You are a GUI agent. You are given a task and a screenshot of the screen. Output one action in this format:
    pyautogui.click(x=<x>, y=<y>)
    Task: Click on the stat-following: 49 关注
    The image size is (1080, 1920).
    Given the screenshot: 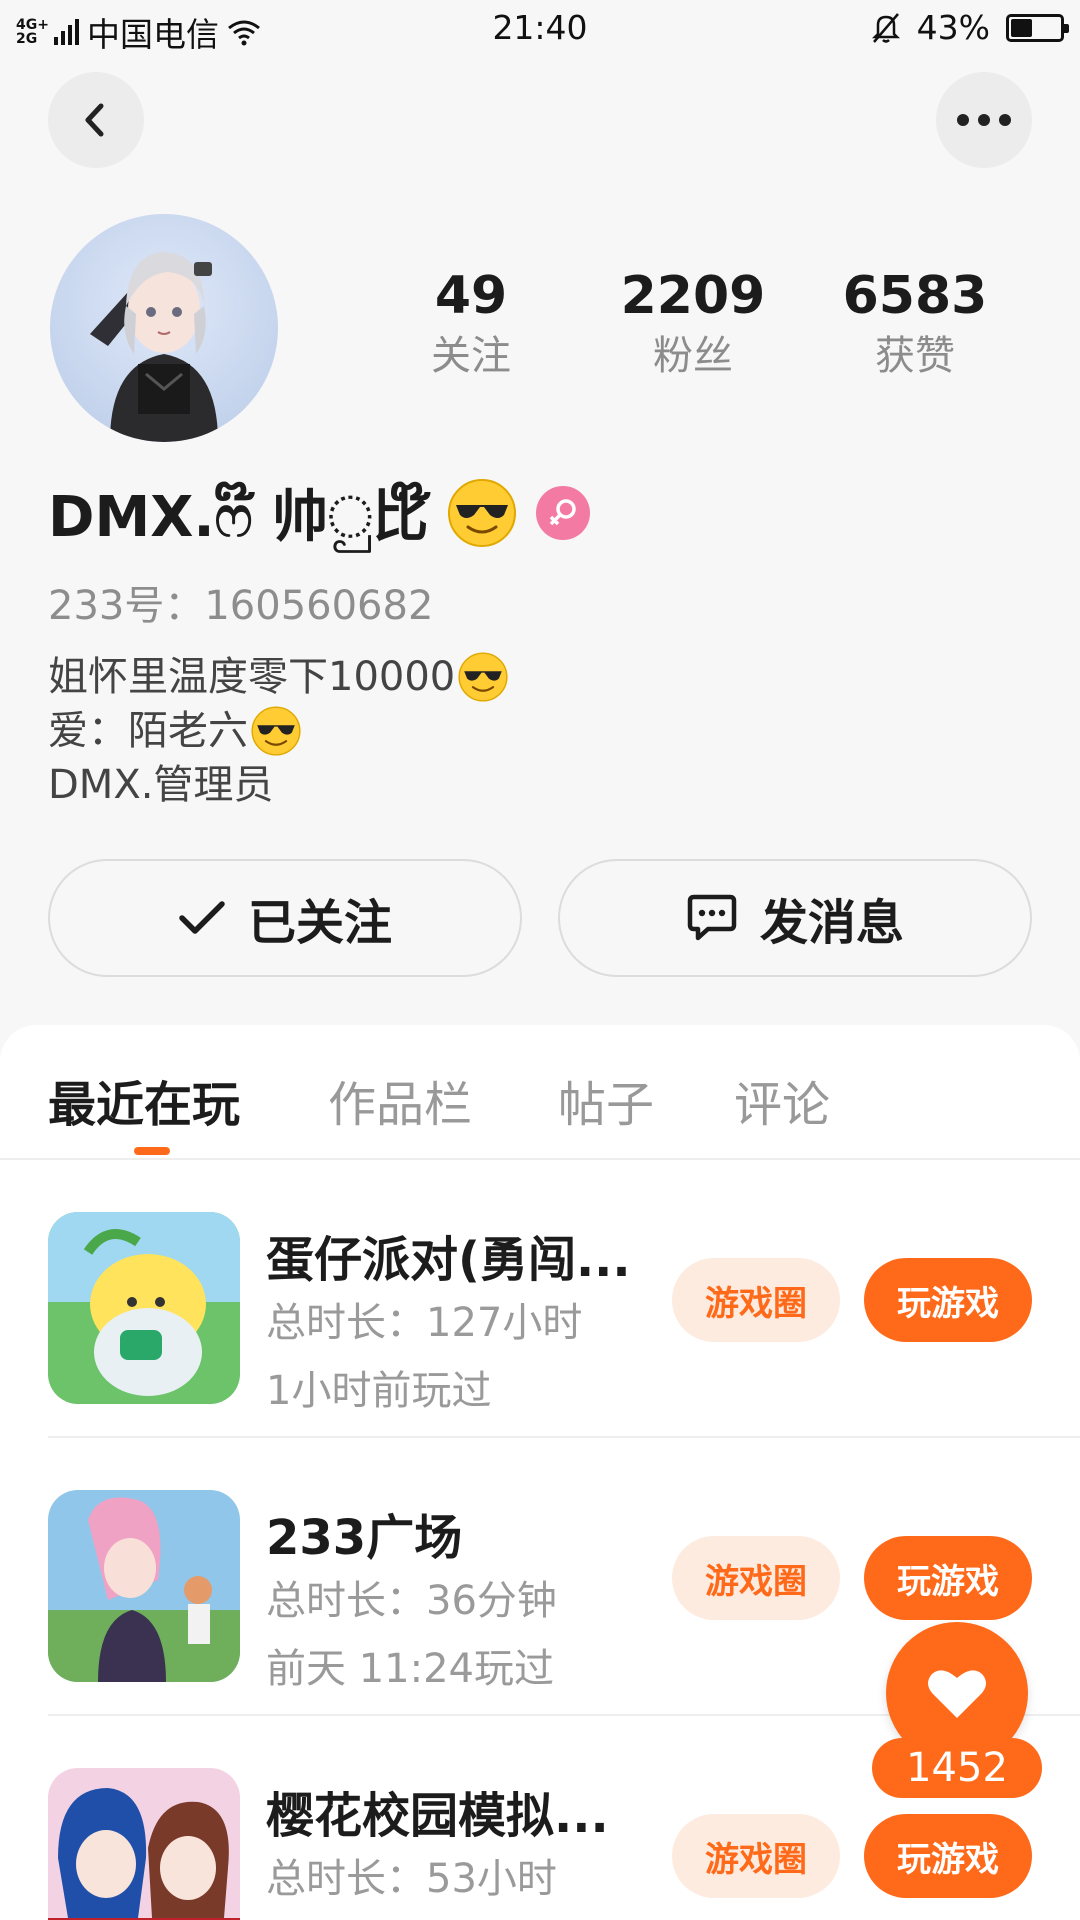 What is the action you would take?
    pyautogui.click(x=471, y=325)
    